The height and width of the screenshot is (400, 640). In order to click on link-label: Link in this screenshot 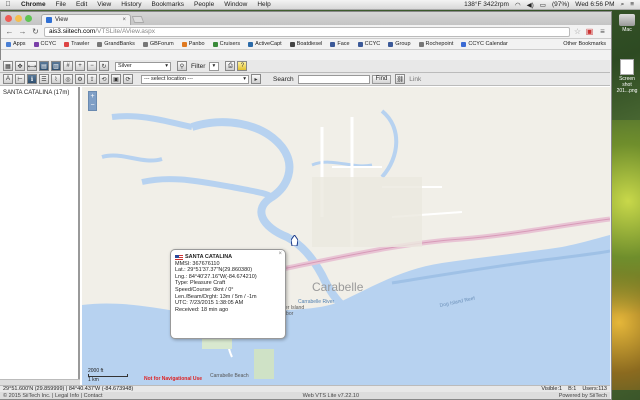, I will do `click(415, 79)`.